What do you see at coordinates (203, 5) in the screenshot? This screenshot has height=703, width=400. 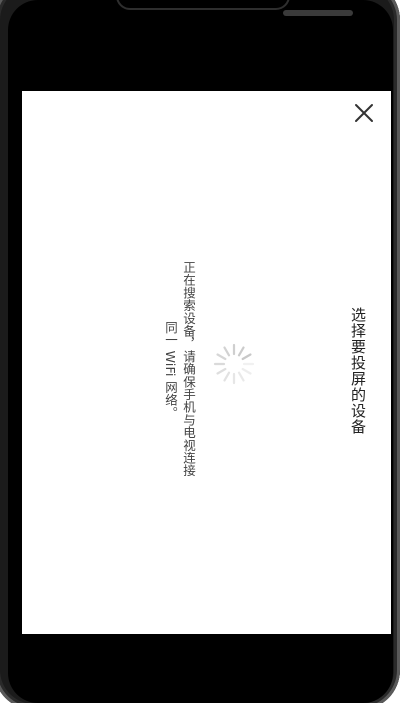 I see `phone-notch` at bounding box center [203, 5].